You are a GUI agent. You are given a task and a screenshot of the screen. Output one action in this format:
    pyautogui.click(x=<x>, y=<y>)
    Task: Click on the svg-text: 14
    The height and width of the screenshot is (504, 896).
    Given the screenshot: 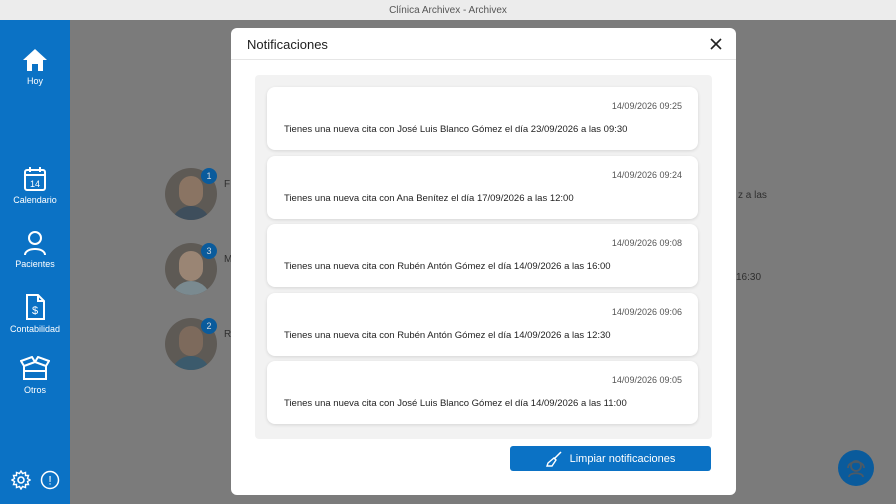 What is the action you would take?
    pyautogui.click(x=35, y=184)
    